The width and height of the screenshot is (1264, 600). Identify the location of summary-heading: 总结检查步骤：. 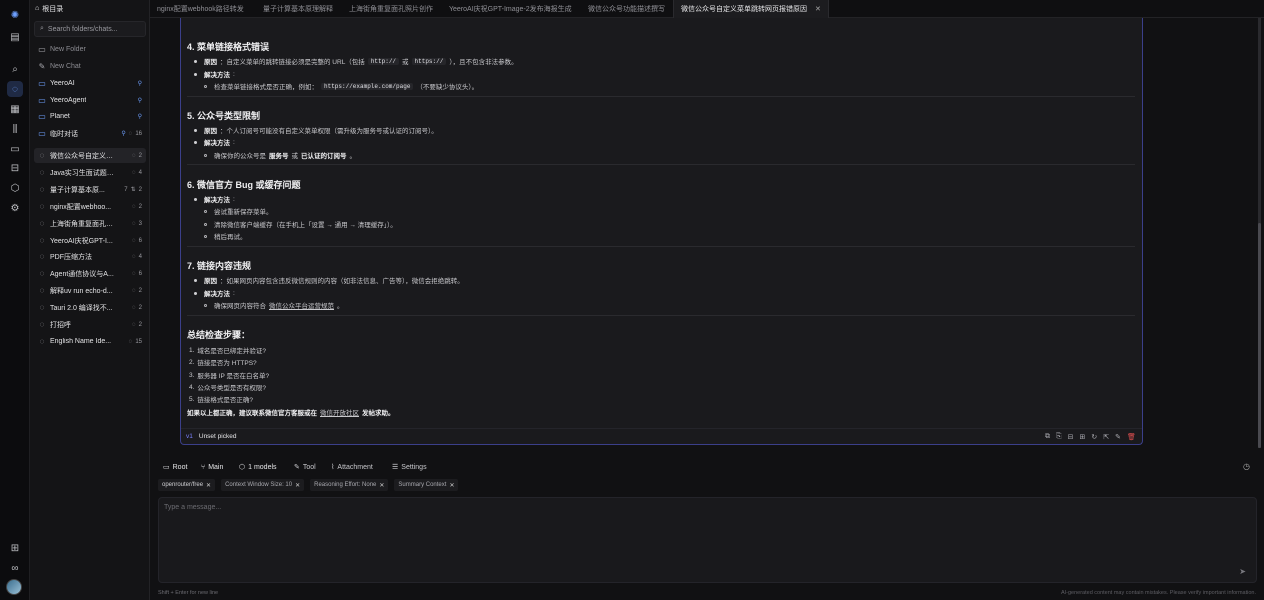
(219, 335).